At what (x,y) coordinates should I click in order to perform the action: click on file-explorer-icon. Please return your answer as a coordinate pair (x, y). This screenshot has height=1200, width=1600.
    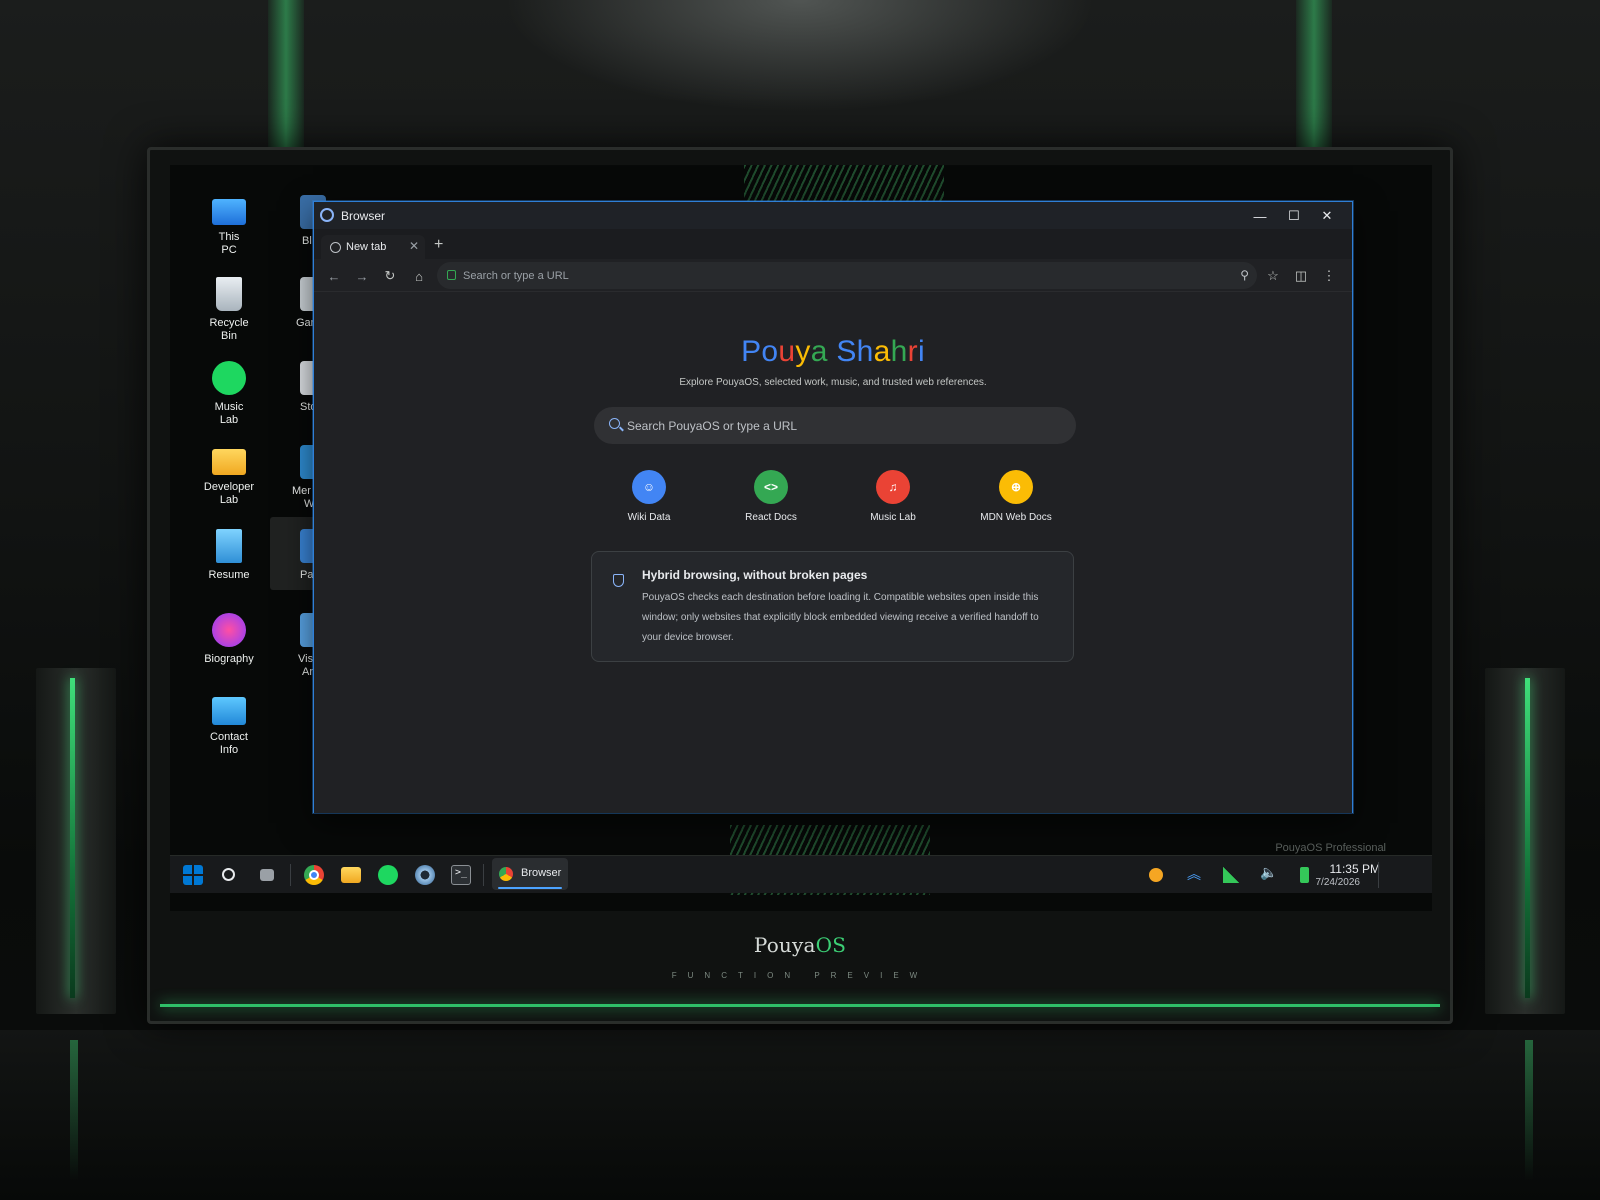
    Looking at the image, I should click on (351, 875).